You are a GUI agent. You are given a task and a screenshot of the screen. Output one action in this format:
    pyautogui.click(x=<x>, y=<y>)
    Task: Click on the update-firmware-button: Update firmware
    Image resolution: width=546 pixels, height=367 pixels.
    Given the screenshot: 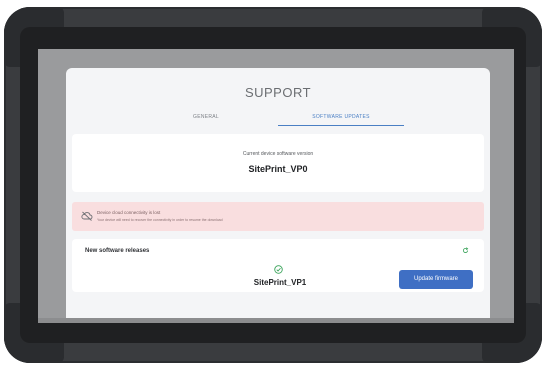 What is the action you would take?
    pyautogui.click(x=436, y=279)
    